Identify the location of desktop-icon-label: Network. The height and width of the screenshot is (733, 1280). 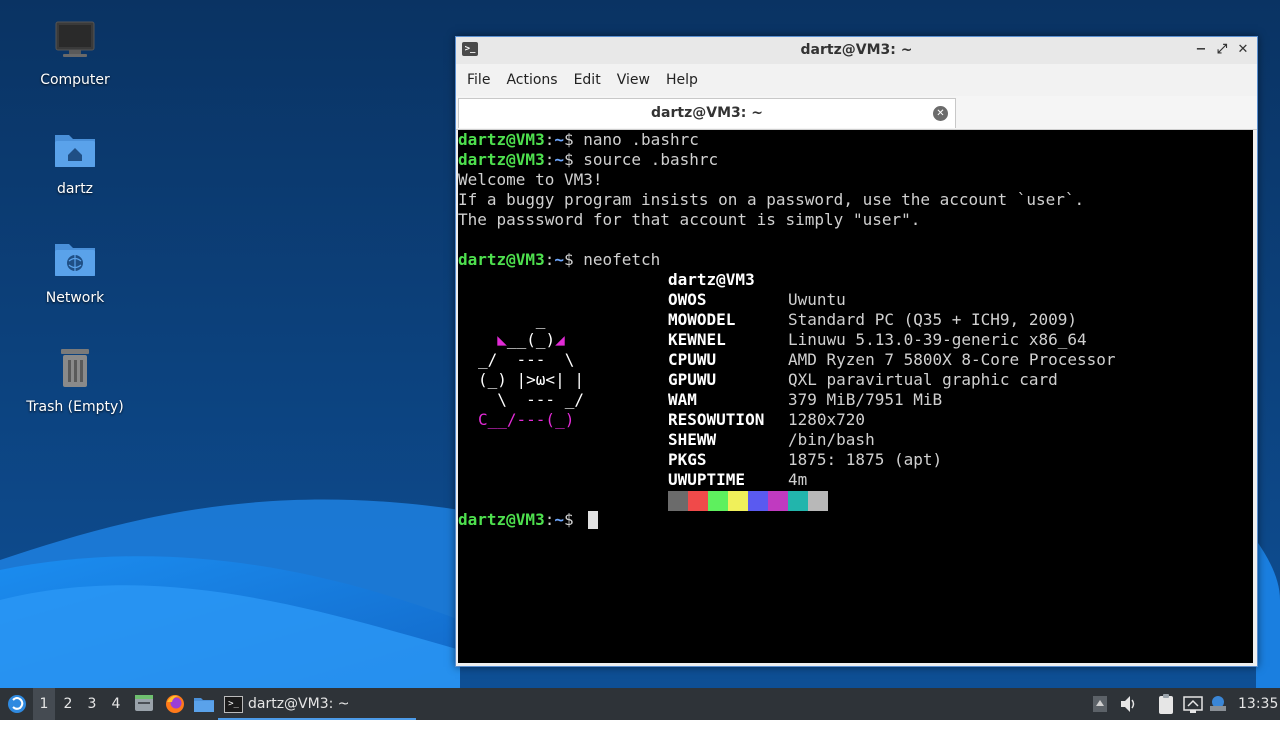
(75, 298).